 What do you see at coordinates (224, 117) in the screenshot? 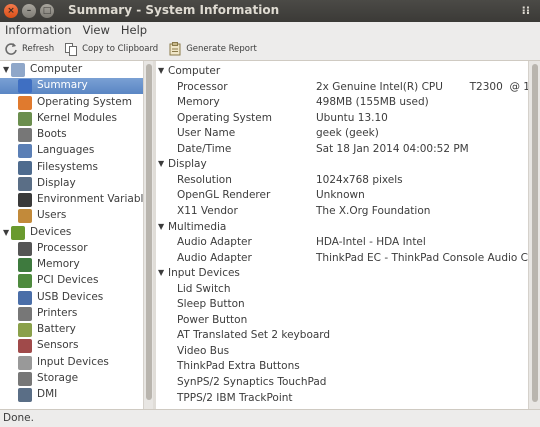
I see `detail-key: Operating System` at bounding box center [224, 117].